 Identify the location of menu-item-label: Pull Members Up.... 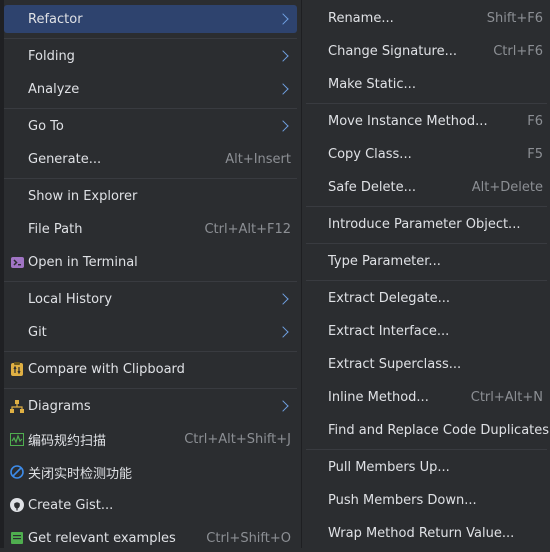
(389, 467).